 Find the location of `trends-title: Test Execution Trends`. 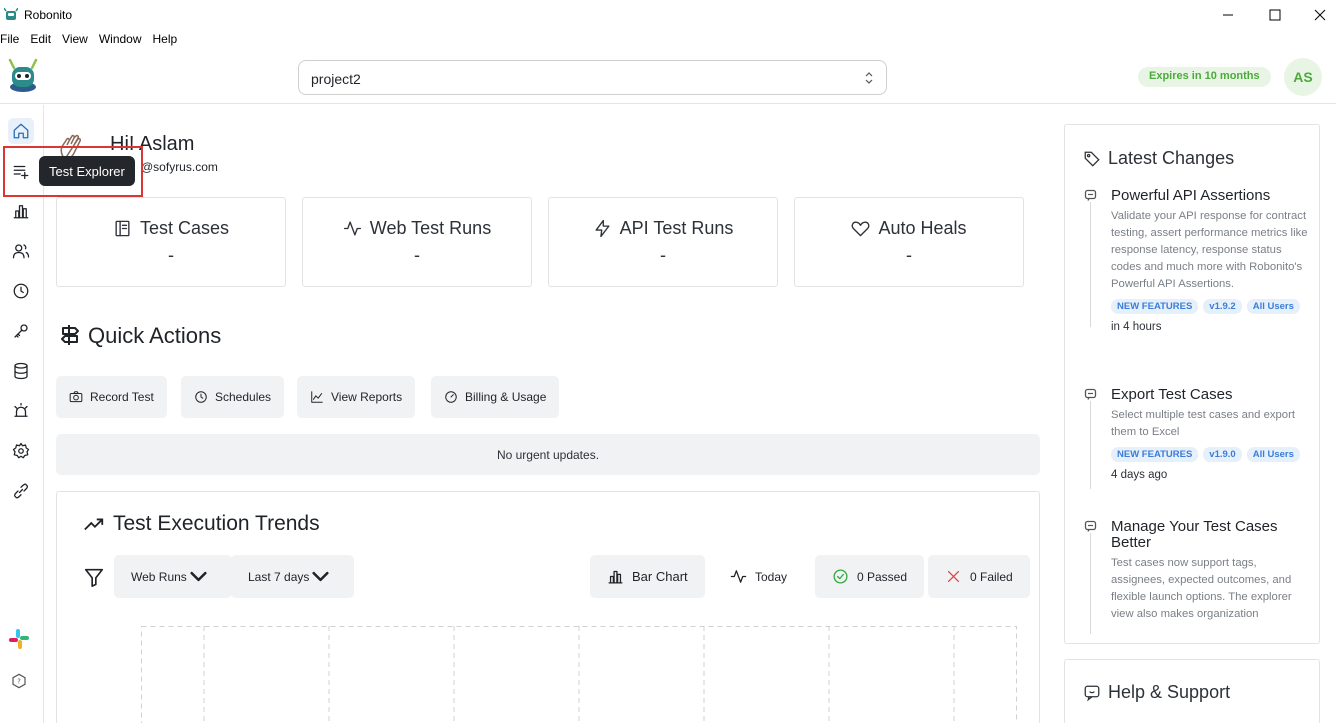

trends-title: Test Execution Trends is located at coordinates (216, 523).